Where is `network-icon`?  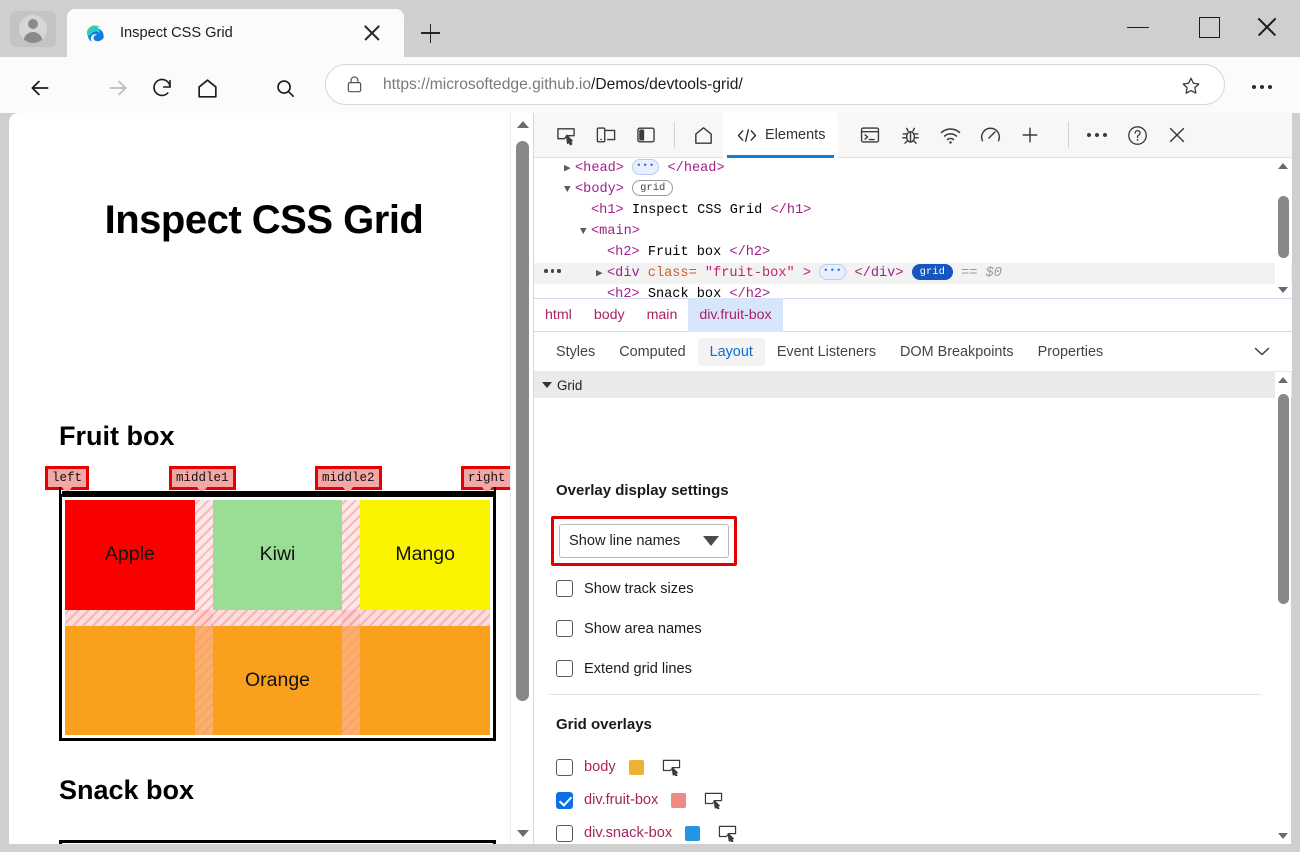 network-icon is located at coordinates (950, 135).